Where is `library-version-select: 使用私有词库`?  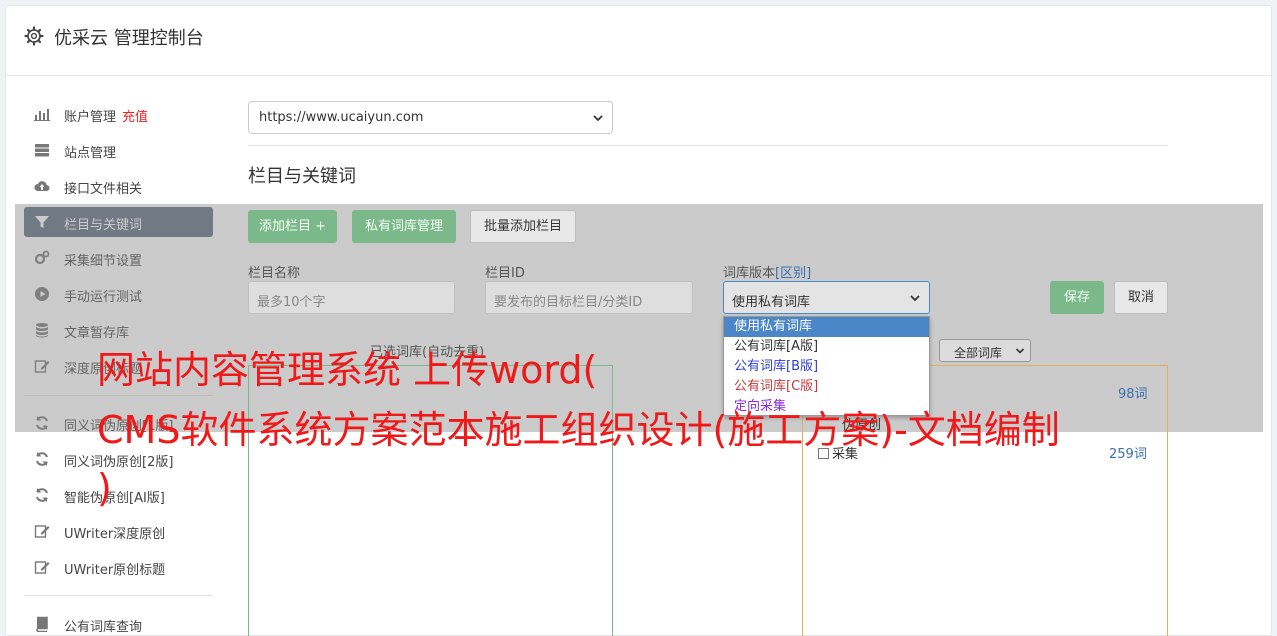
library-version-select: 使用私有词库 is located at coordinates (826, 297).